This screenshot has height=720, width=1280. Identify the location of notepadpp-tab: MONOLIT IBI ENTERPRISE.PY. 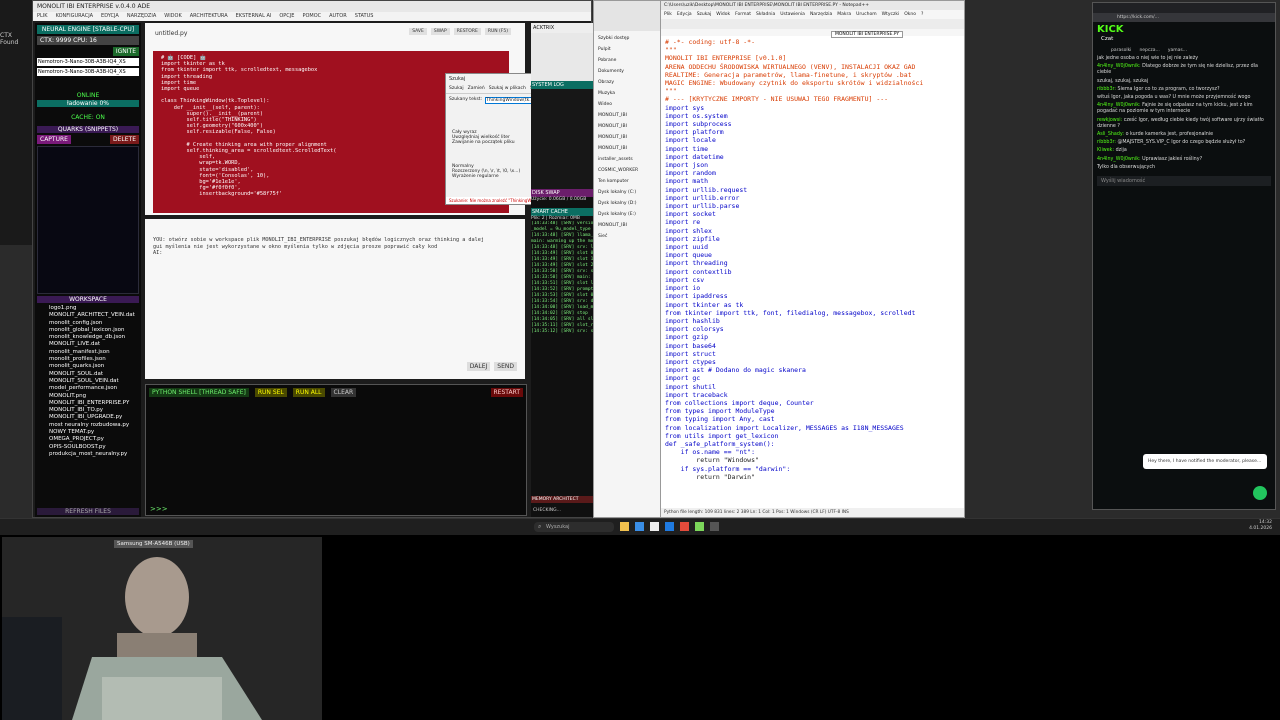
(867, 34).